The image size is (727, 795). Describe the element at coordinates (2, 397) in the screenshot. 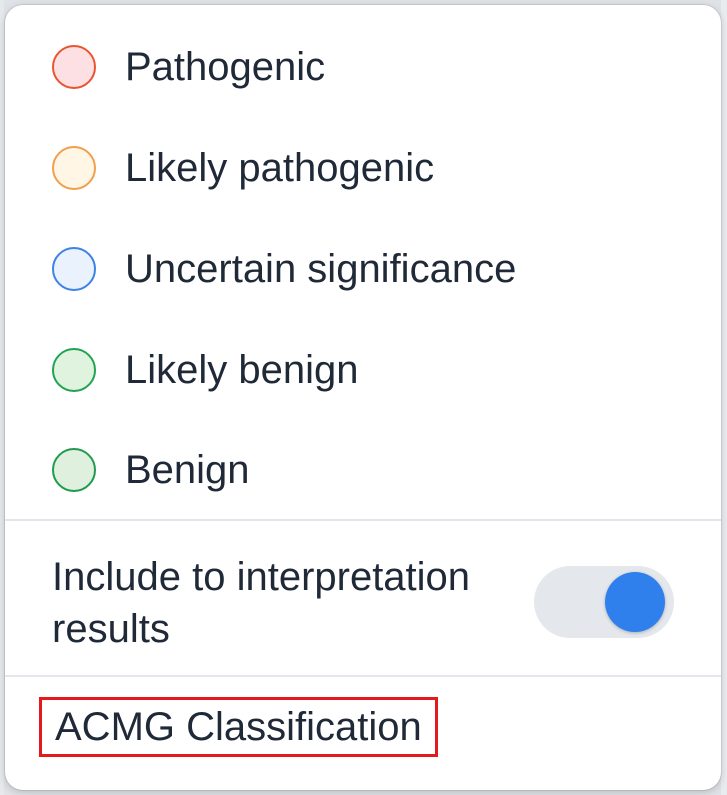

I see `background-edge-left` at that location.